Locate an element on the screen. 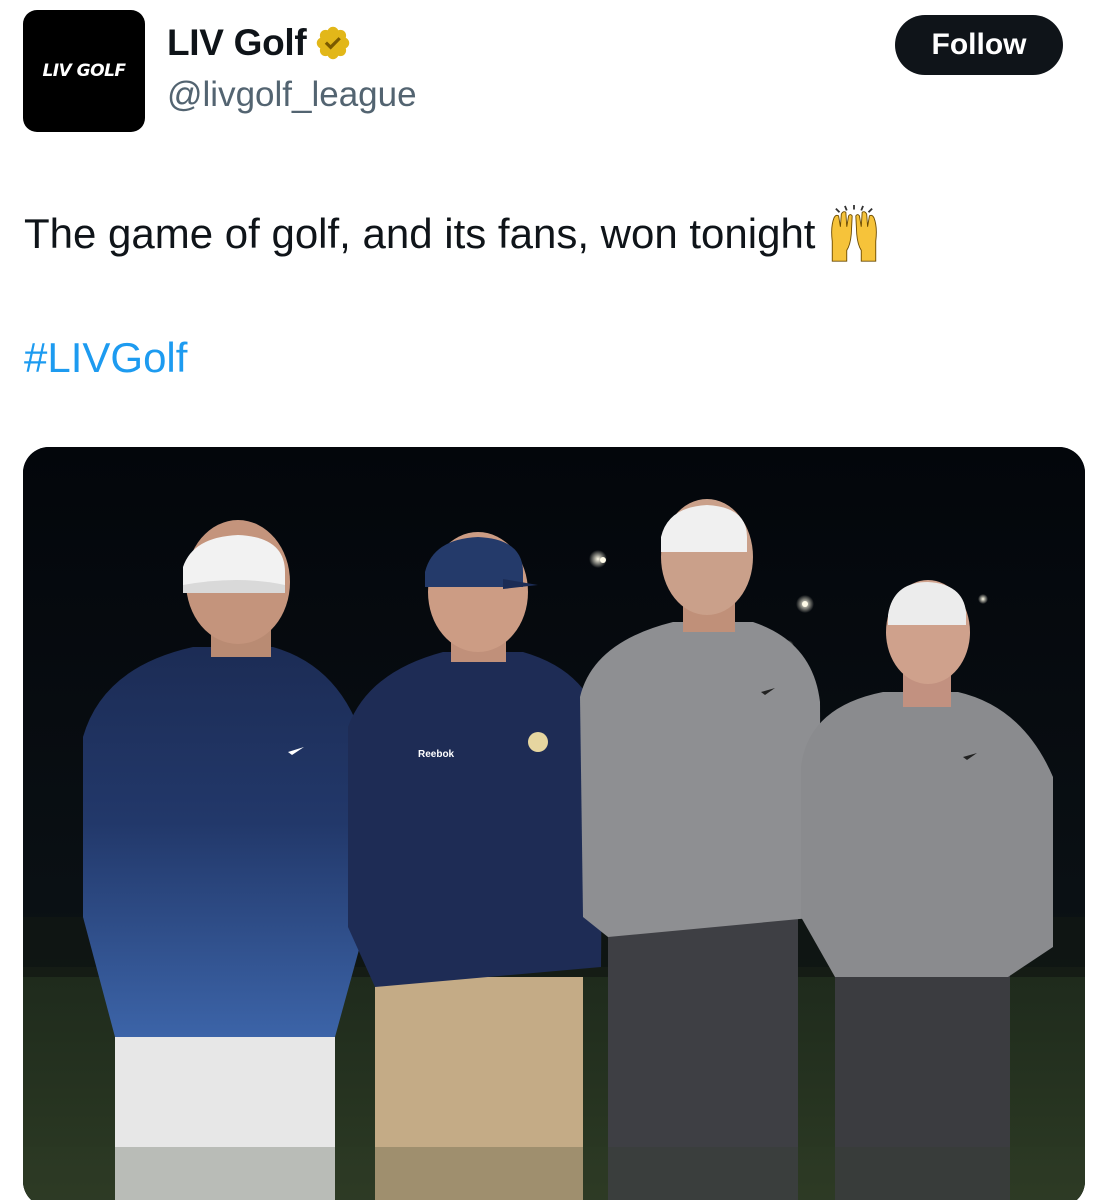  avatar-logo: LIV GOLF is located at coordinates (84, 71).